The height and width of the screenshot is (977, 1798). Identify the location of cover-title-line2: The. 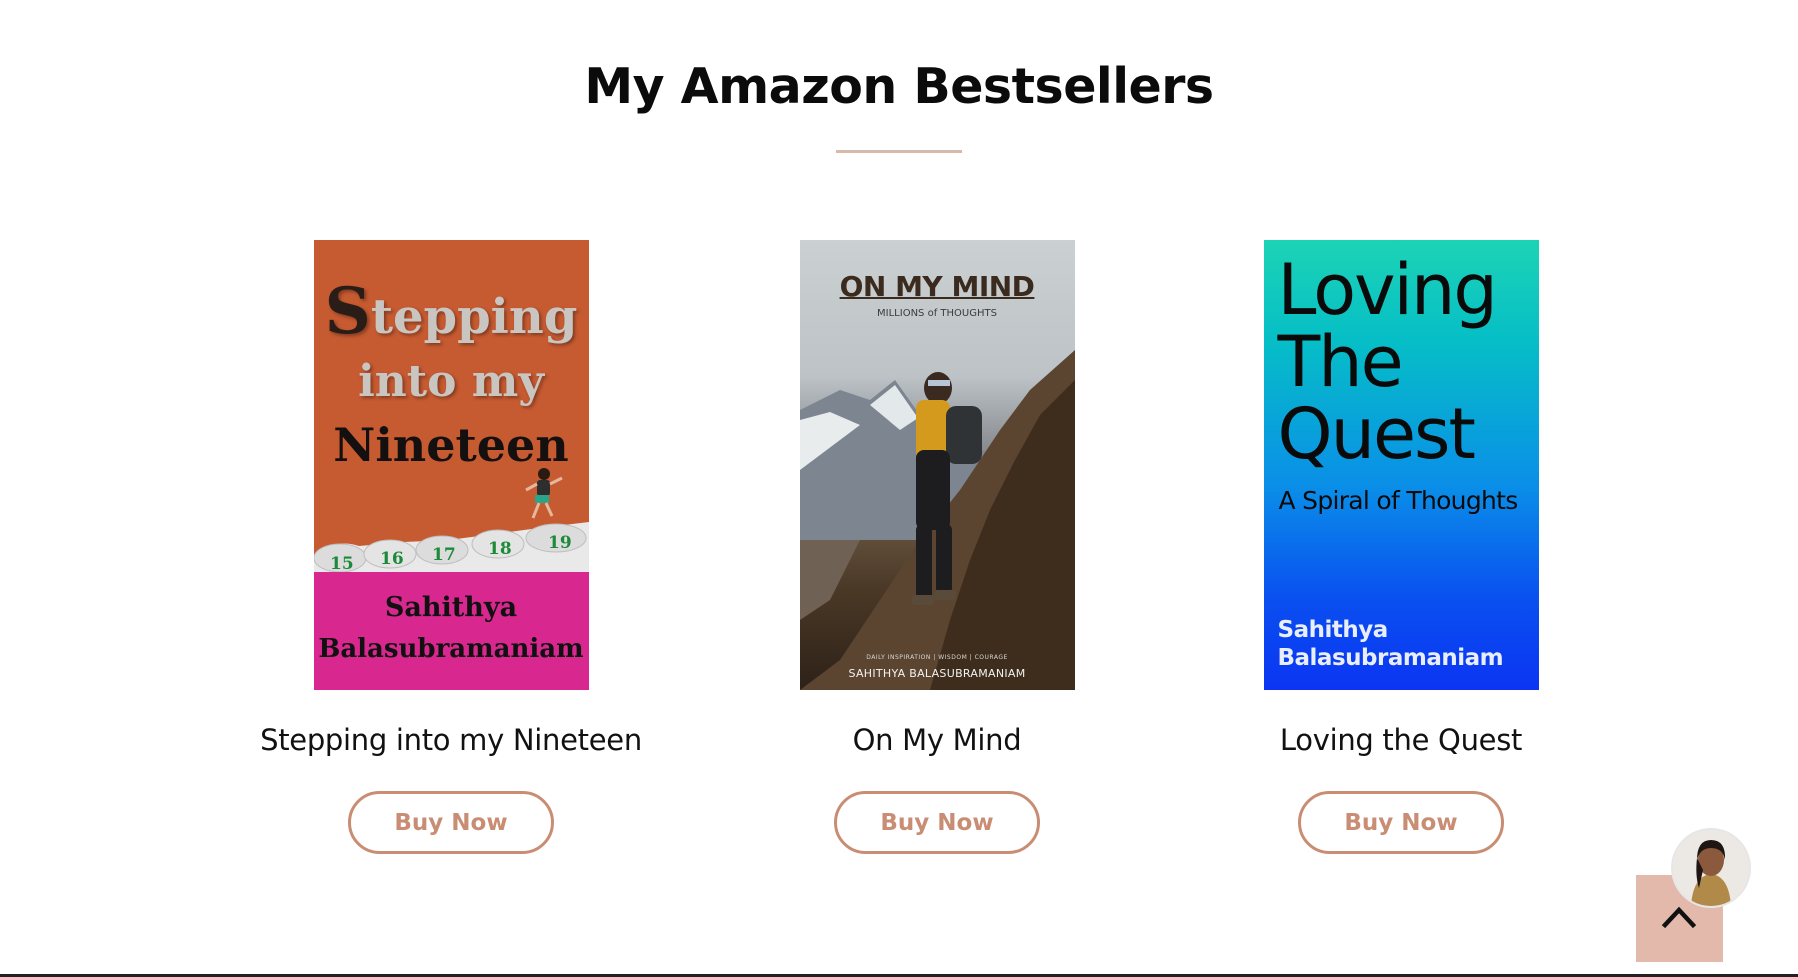
(1340, 362).